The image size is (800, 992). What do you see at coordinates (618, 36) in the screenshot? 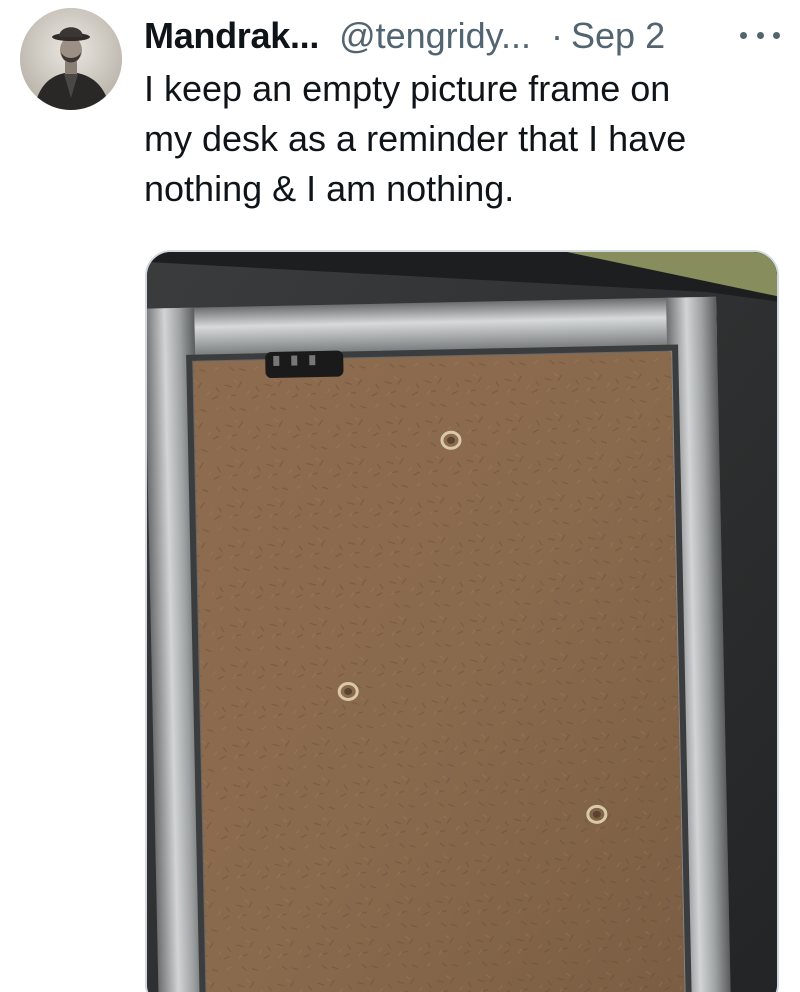
I see `tweet-date: Sep 2` at bounding box center [618, 36].